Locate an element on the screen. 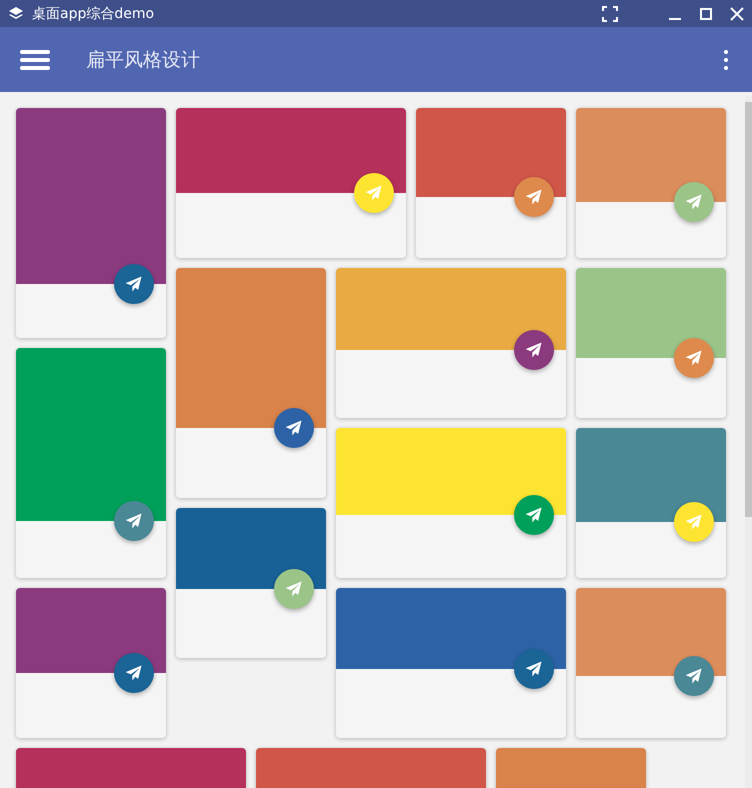  layers-icon is located at coordinates (16, 14).